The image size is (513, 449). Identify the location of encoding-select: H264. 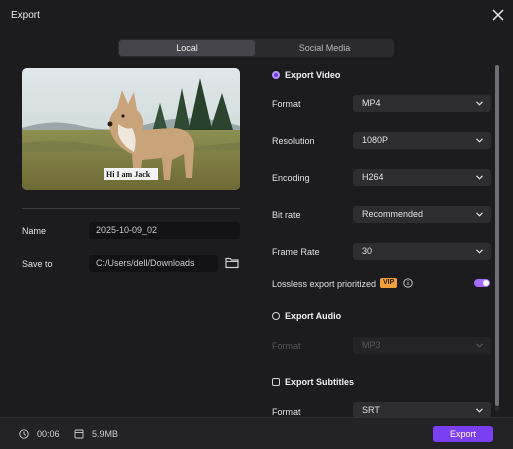
(422, 177).